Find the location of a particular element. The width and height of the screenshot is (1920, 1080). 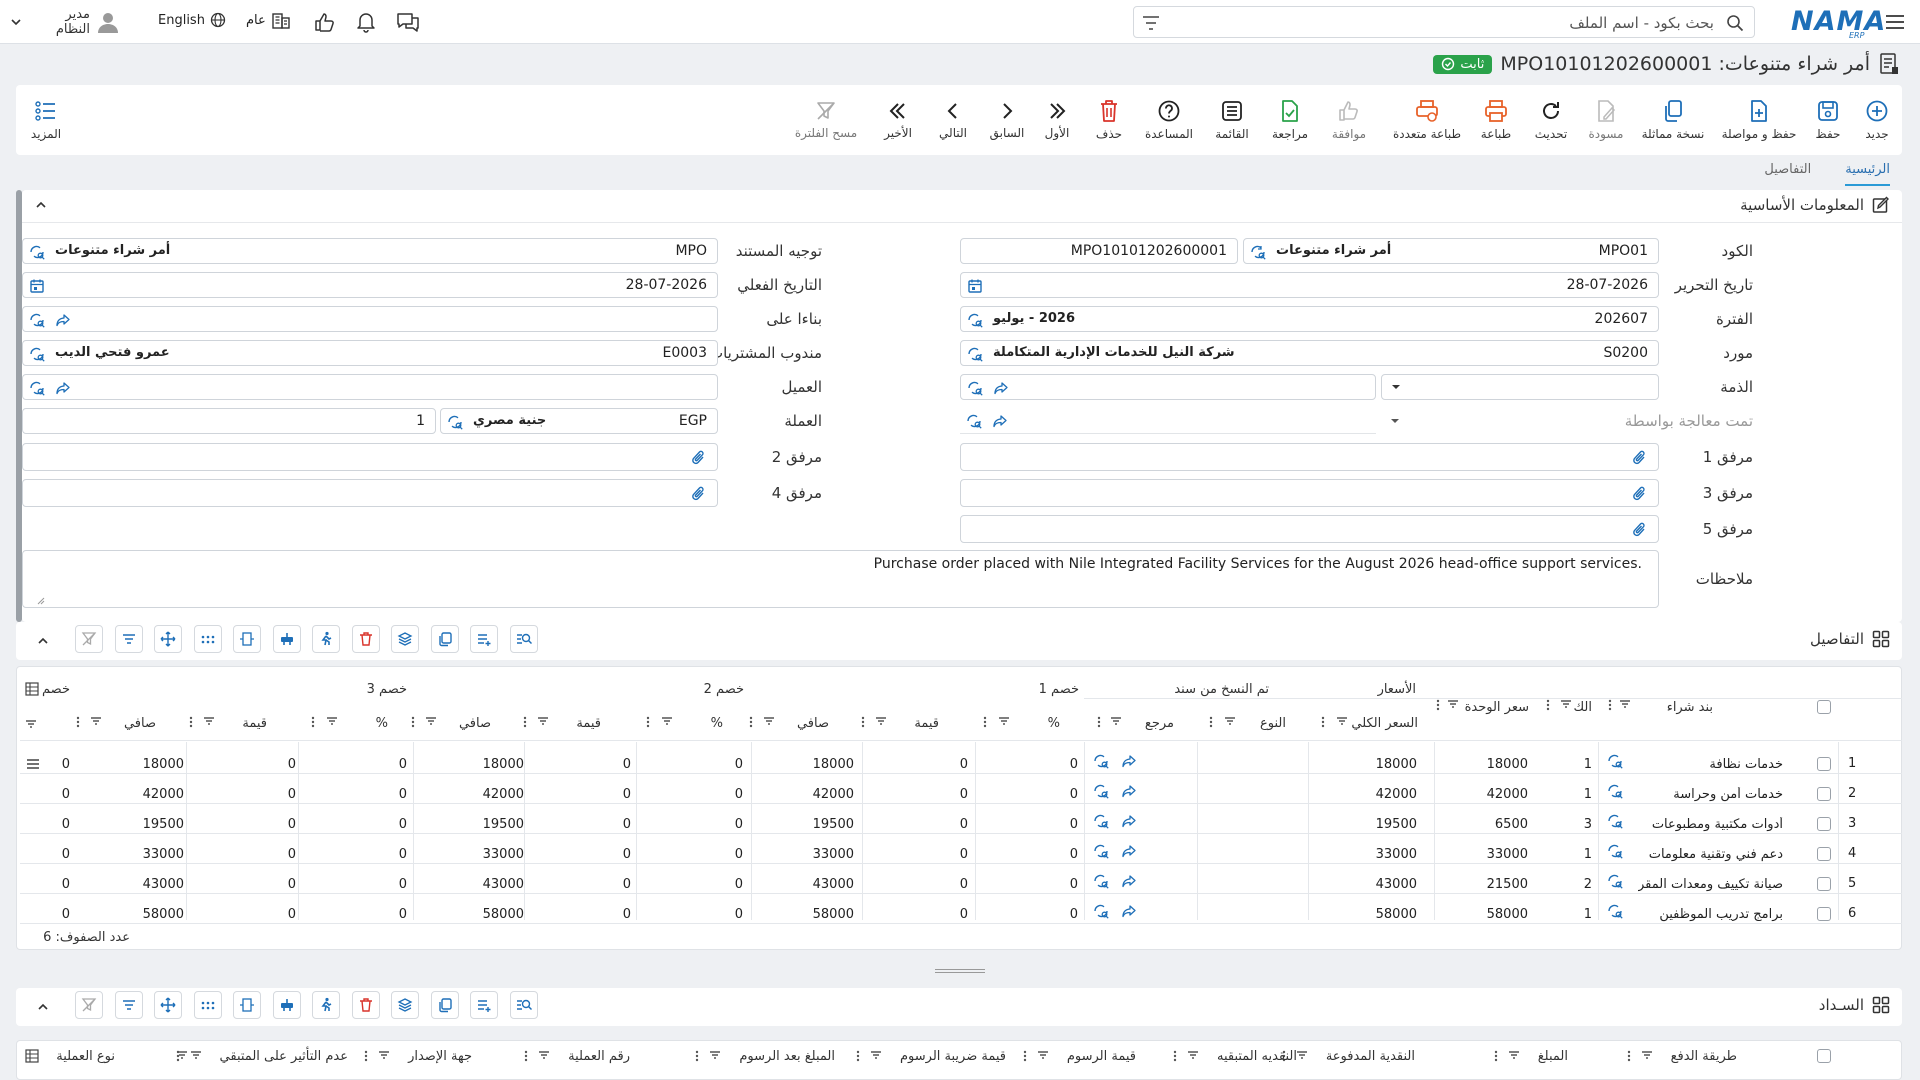

approve-button: موافقة is located at coordinates (1349, 120).